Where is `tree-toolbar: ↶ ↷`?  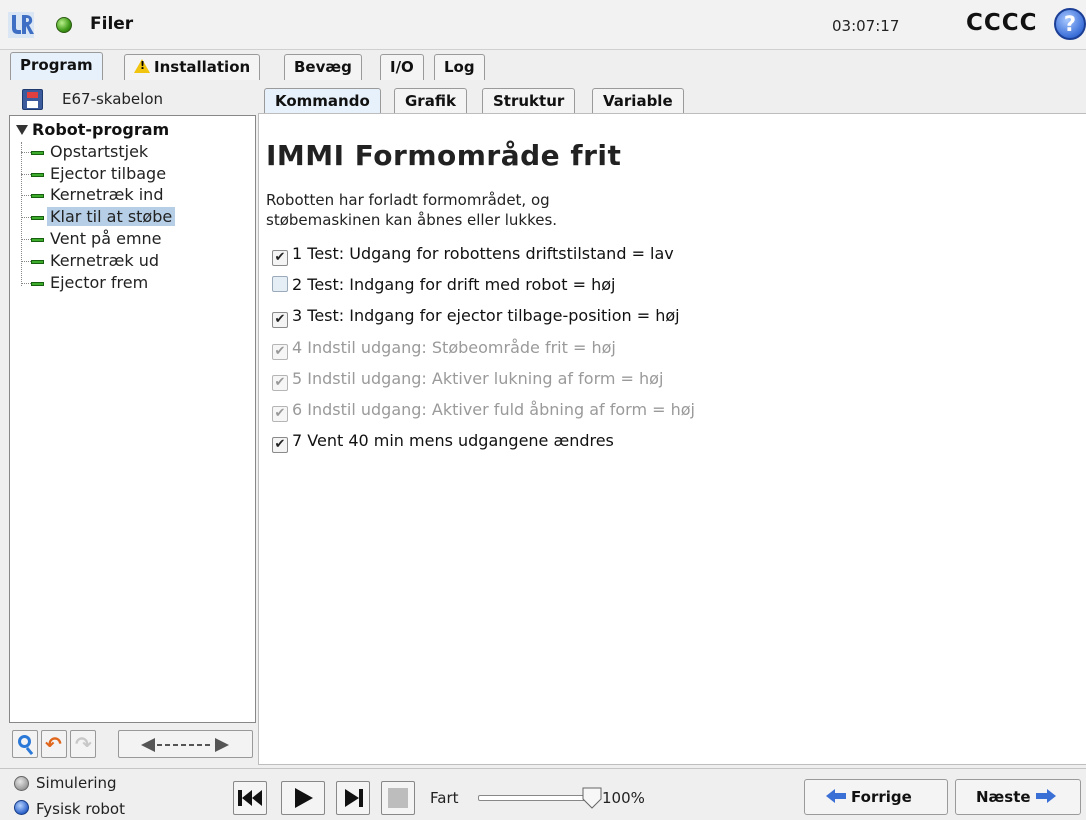
tree-toolbar: ↶ ↷ is located at coordinates (132, 744).